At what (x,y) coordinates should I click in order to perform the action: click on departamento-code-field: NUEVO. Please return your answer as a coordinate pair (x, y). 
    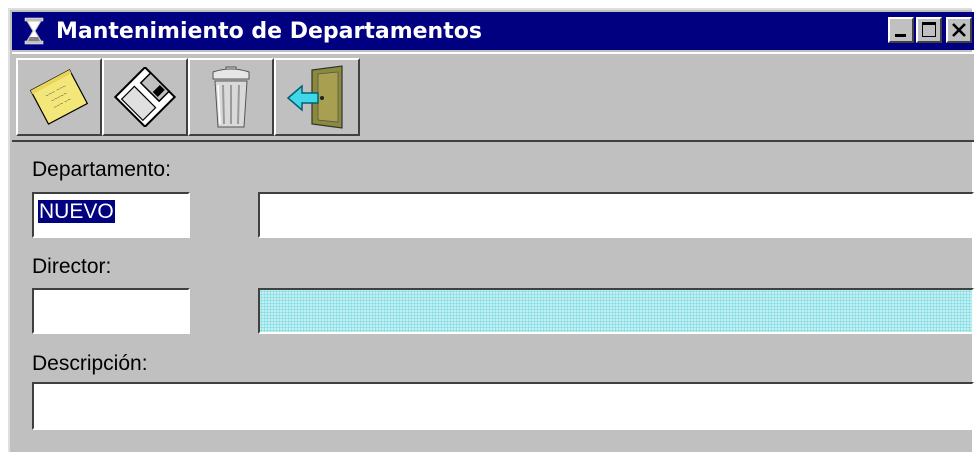
    Looking at the image, I should click on (111, 215).